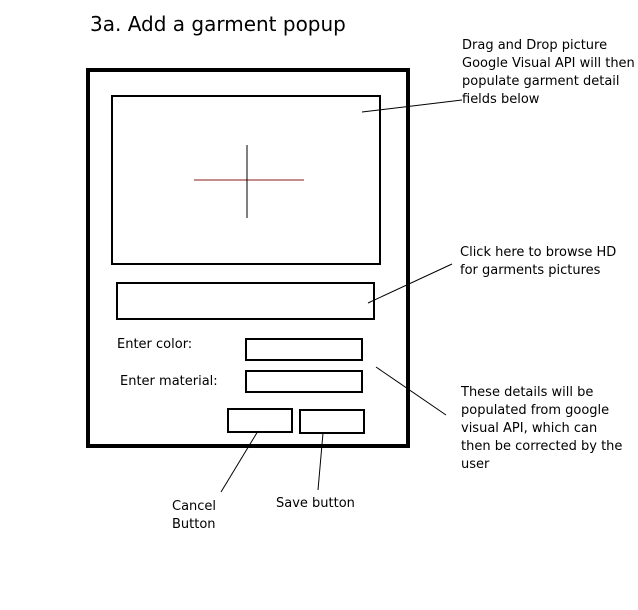  Describe the element at coordinates (304, 381) in the screenshot. I see `material-input` at that location.